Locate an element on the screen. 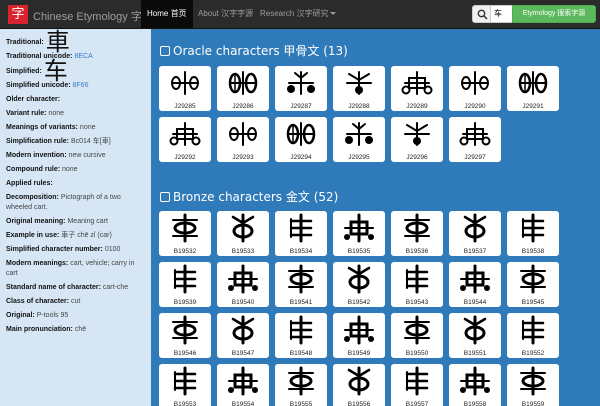 The height and width of the screenshot is (406, 600). bronze-character-tile: B19544 is located at coordinates (475, 284).